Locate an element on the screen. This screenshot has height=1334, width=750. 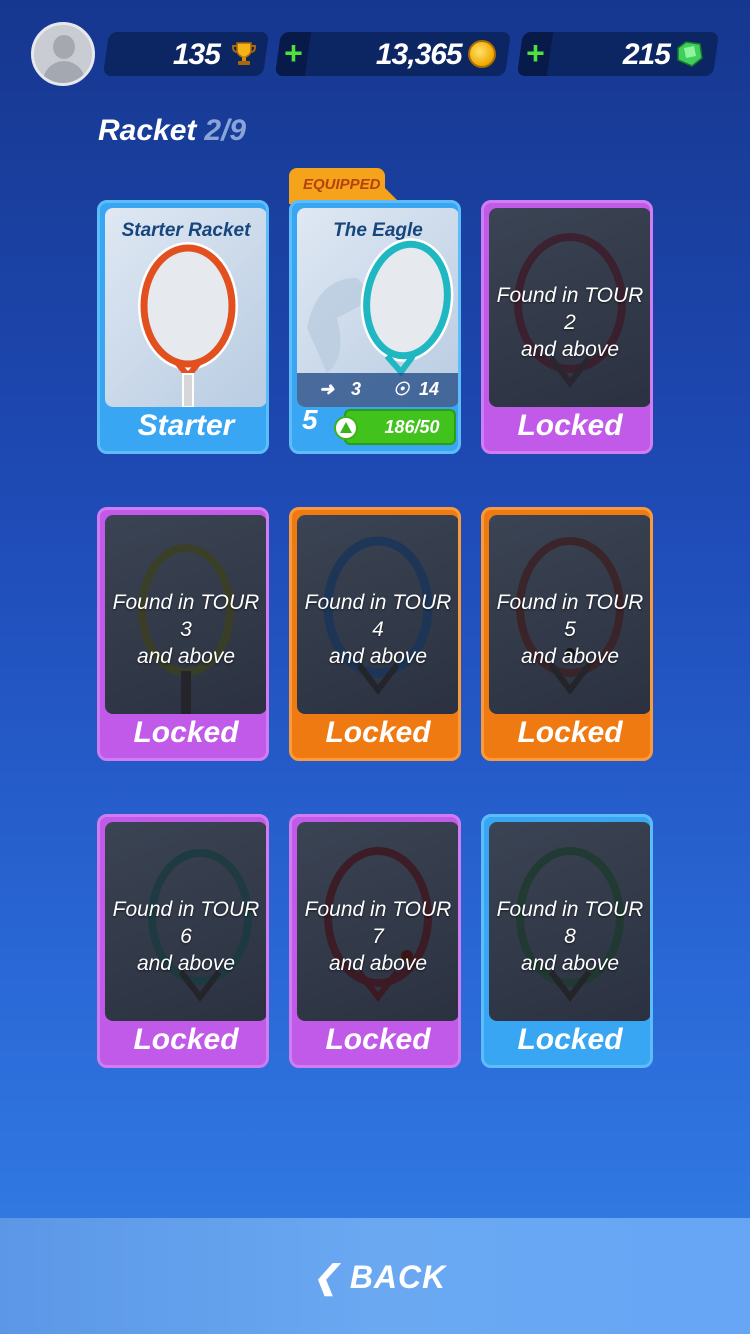
racket-card-locked: Found in TOUR 8 and above Locked is located at coordinates (567, 941).